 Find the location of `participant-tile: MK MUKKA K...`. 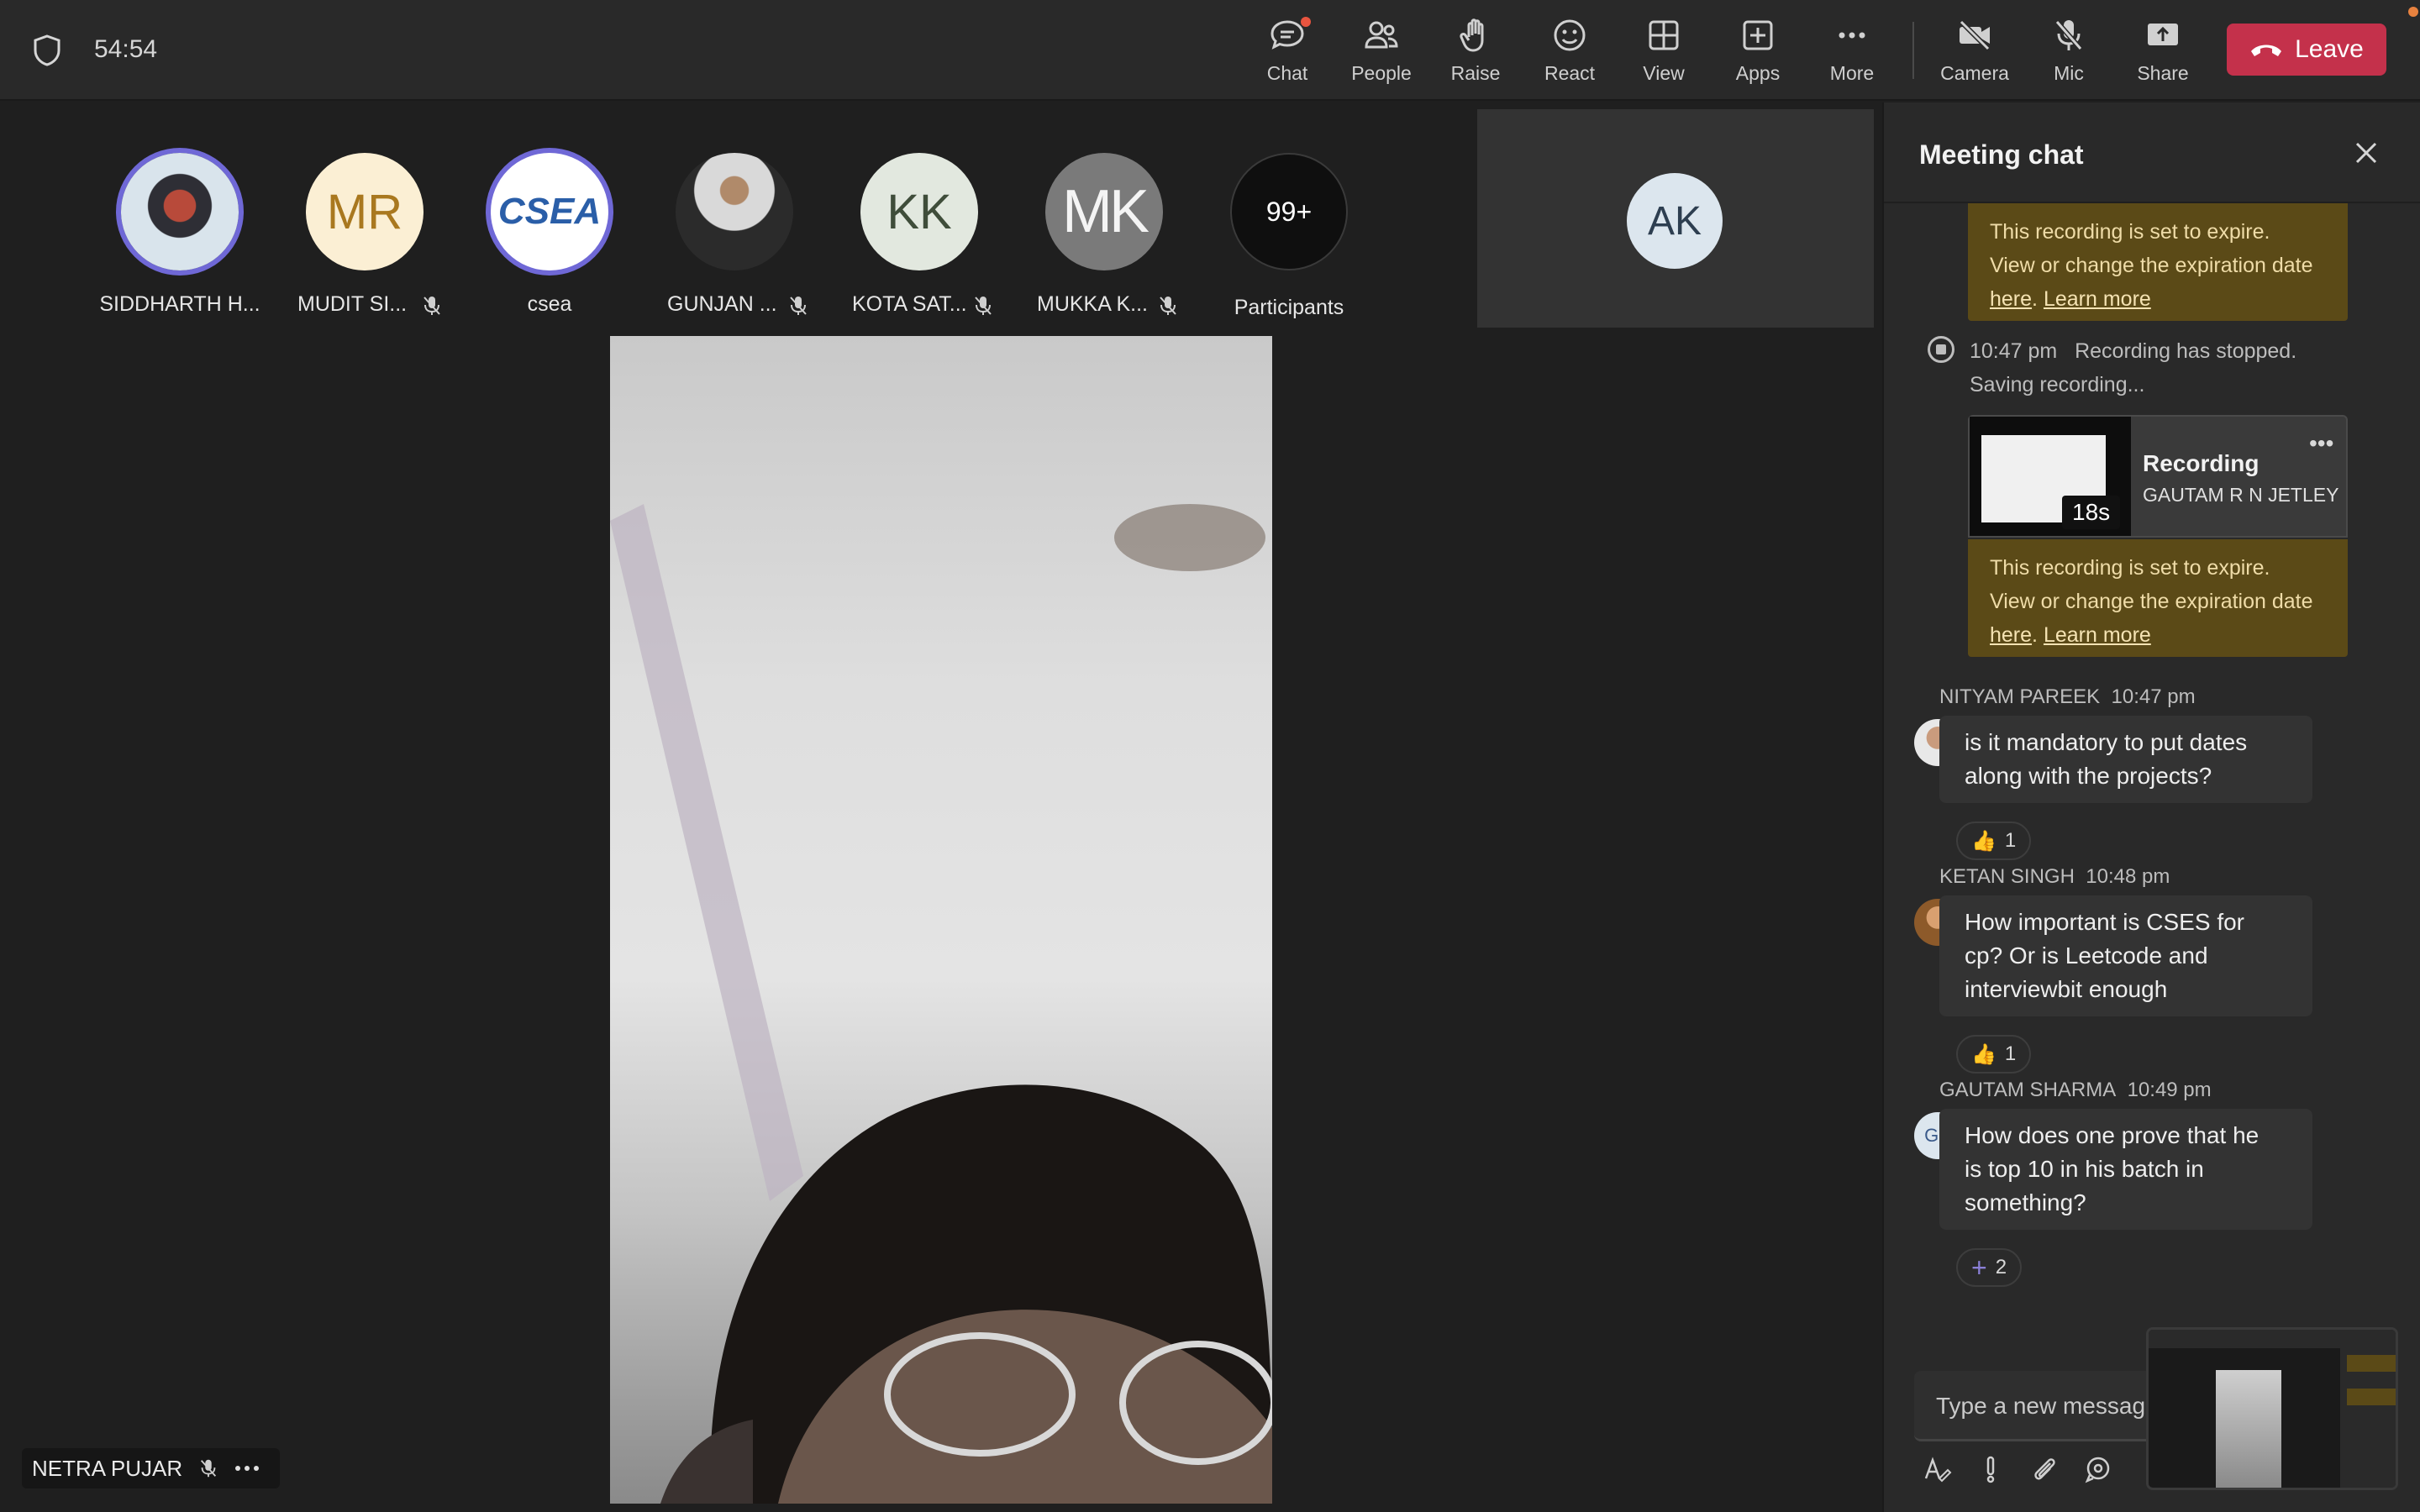

participant-tile: MK MUKKA K... is located at coordinates (1104, 222).